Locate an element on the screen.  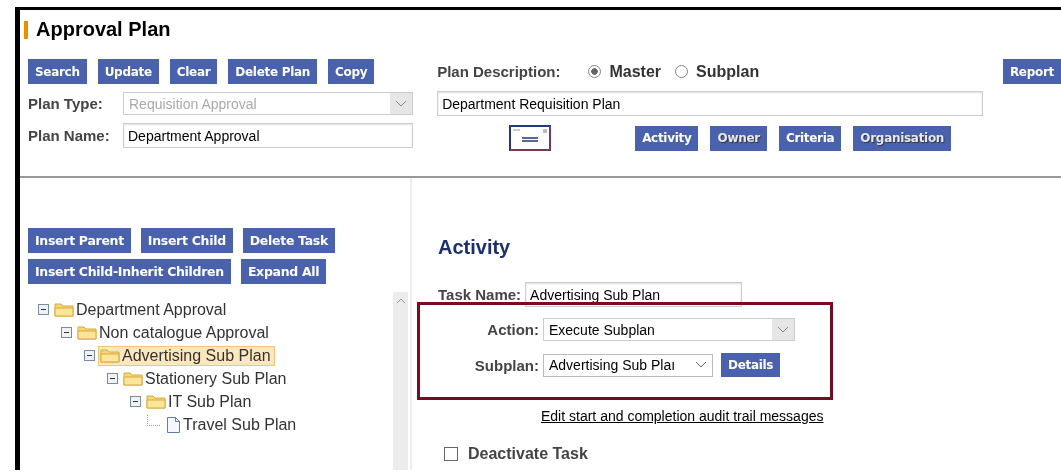
radio-option: Subplan is located at coordinates (717, 71).